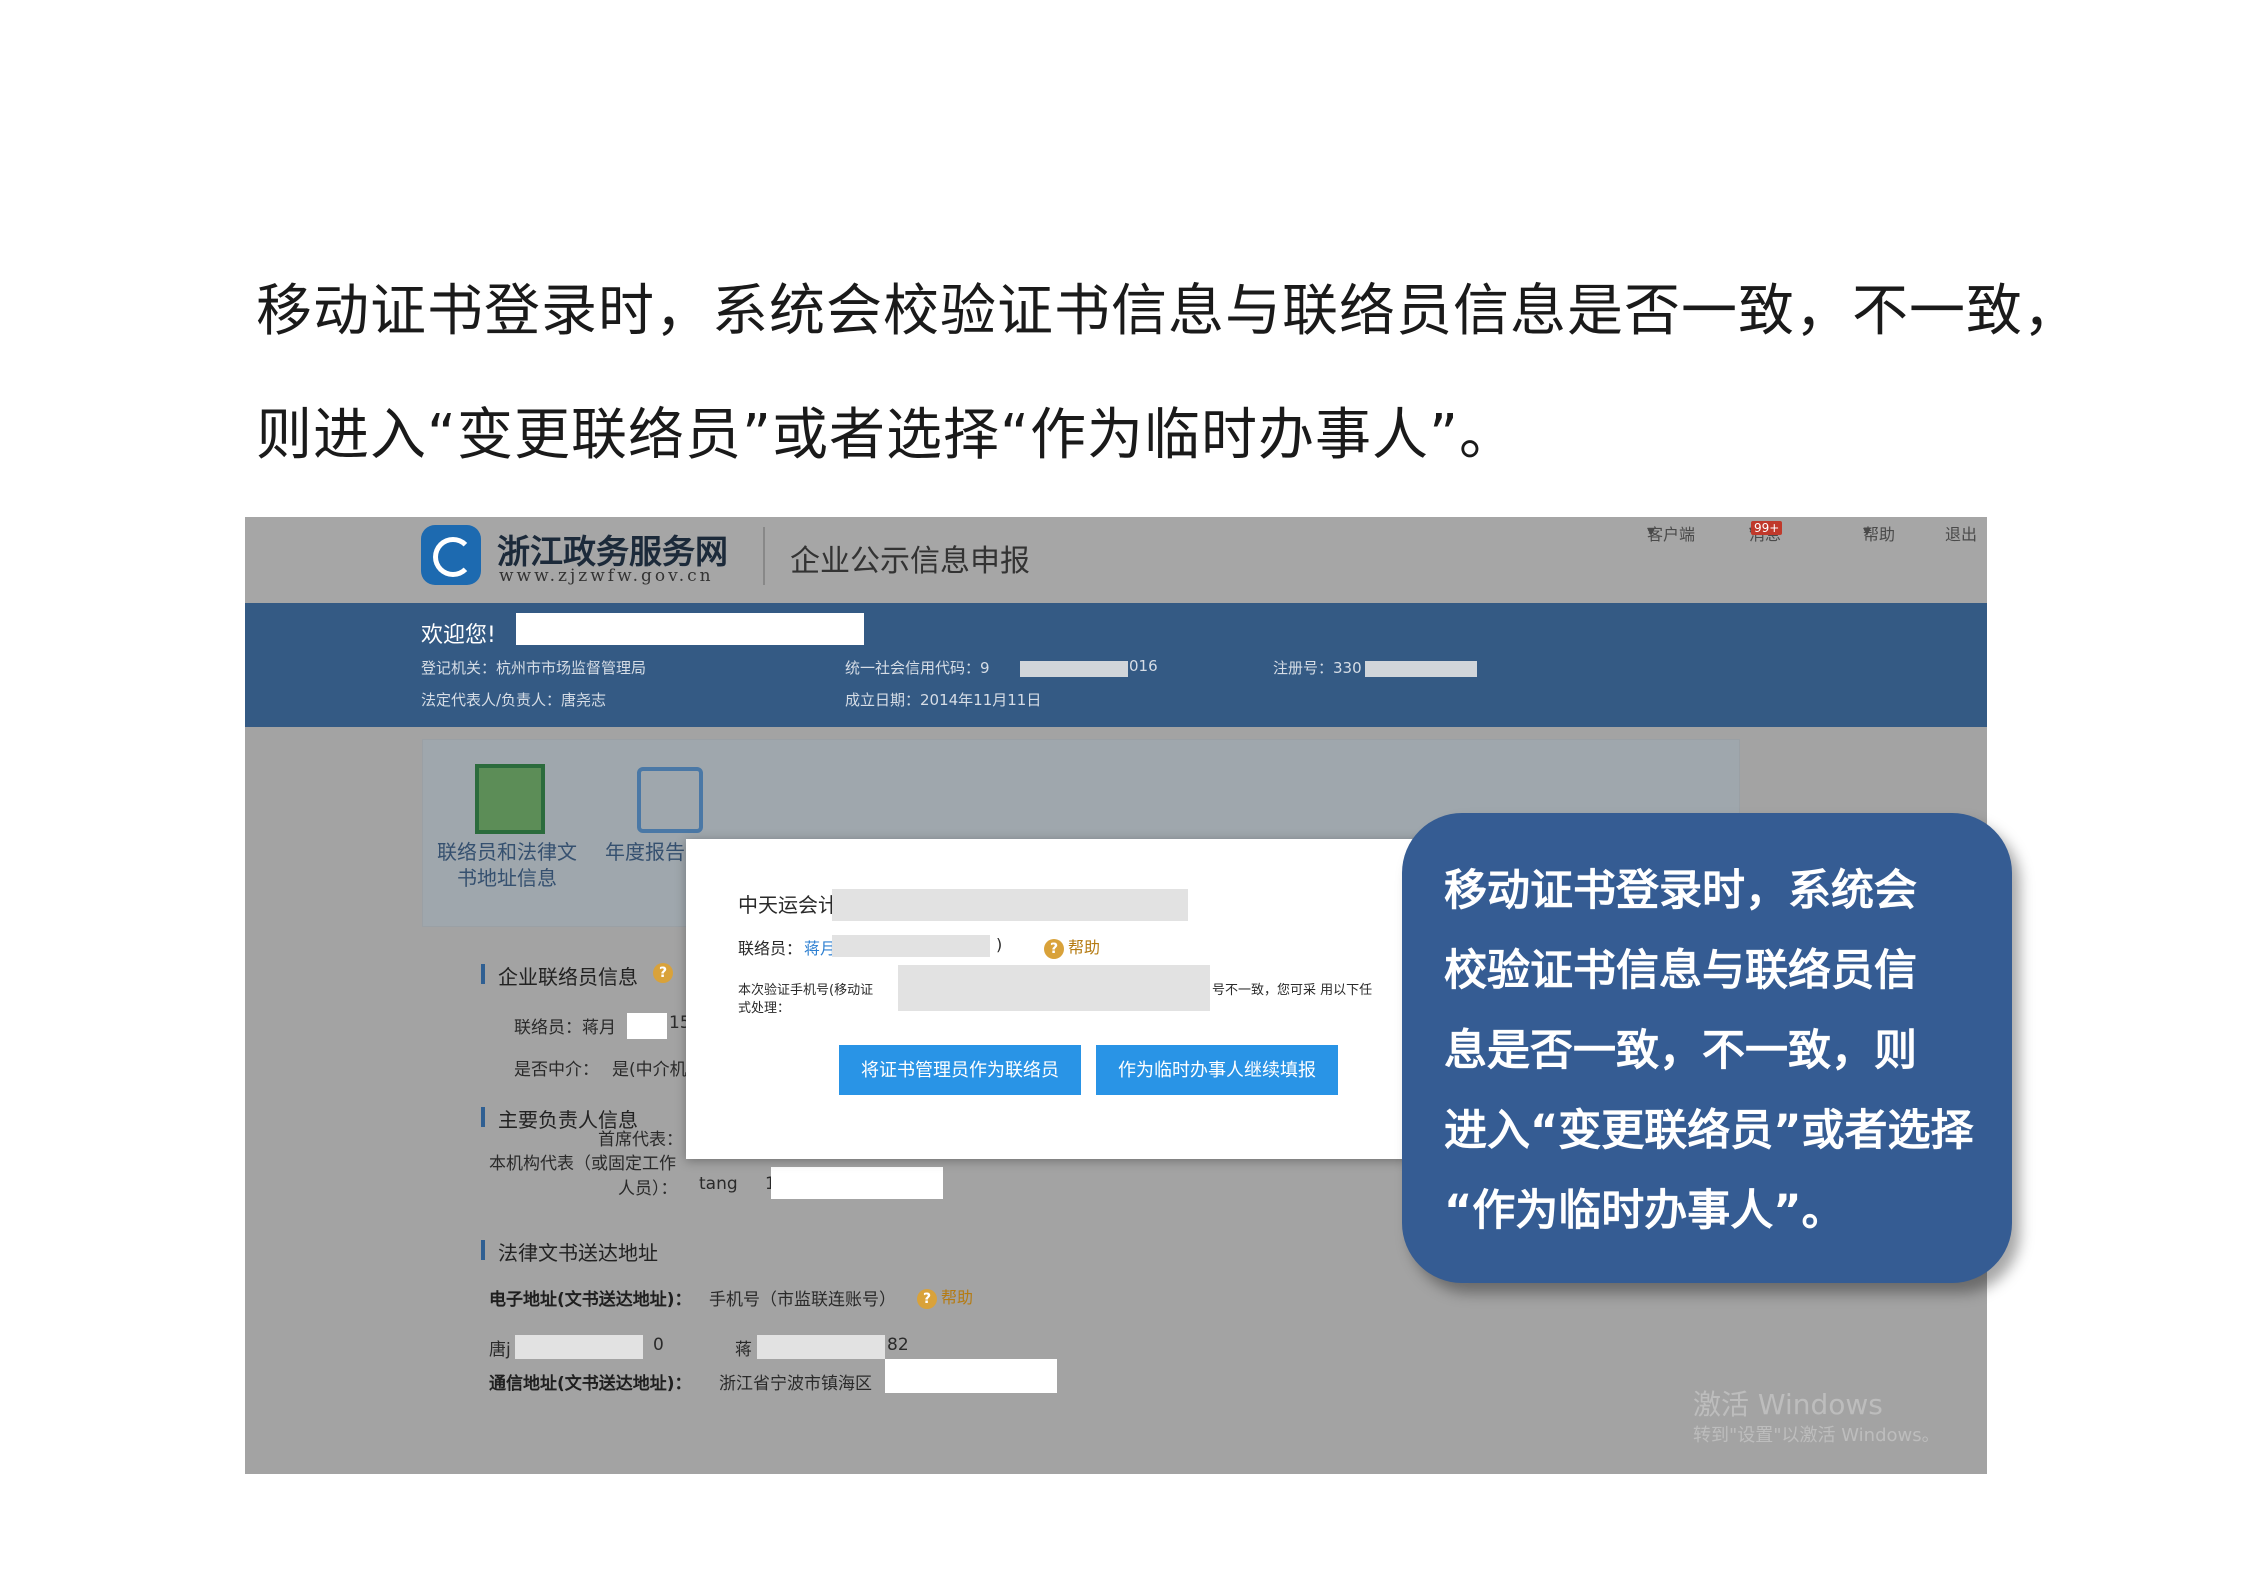  Describe the element at coordinates (1680, 971) in the screenshot. I see `callout-line-2: 校验证书信息与联络员信` at that location.